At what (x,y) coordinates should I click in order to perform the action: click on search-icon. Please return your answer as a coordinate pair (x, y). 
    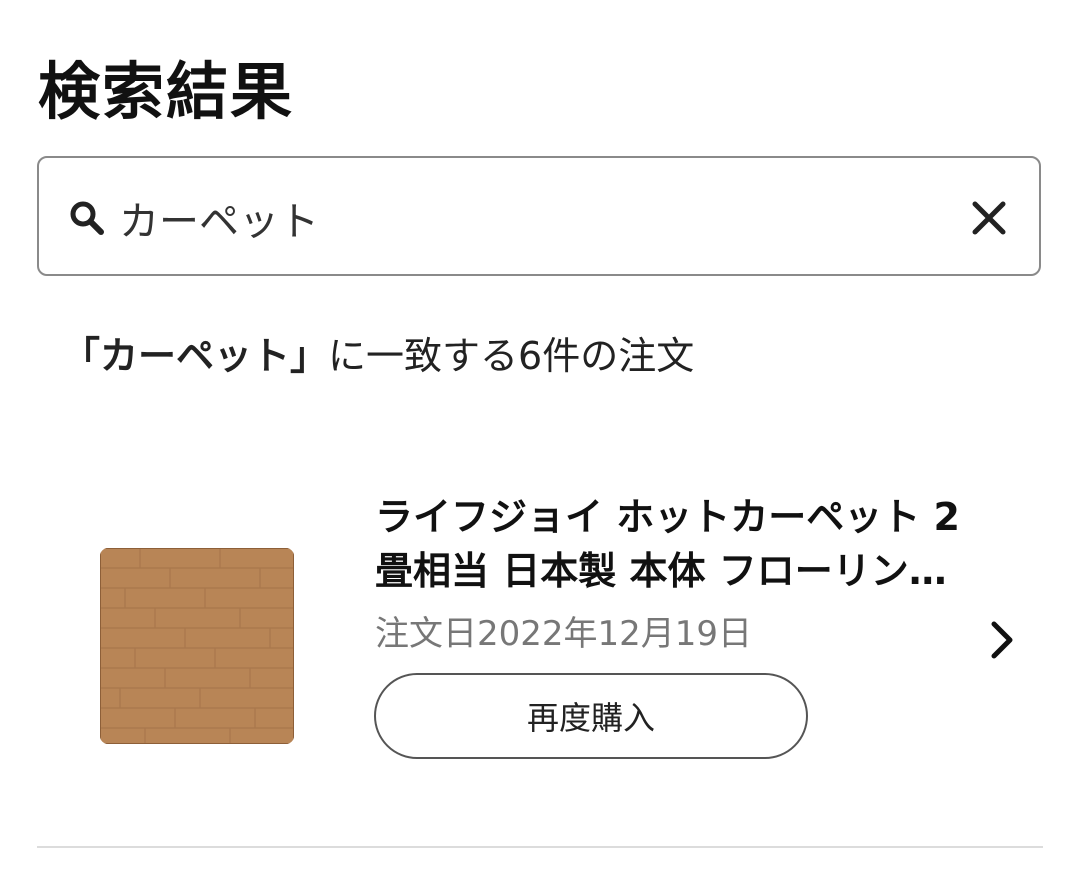
    Looking at the image, I should click on (87, 218).